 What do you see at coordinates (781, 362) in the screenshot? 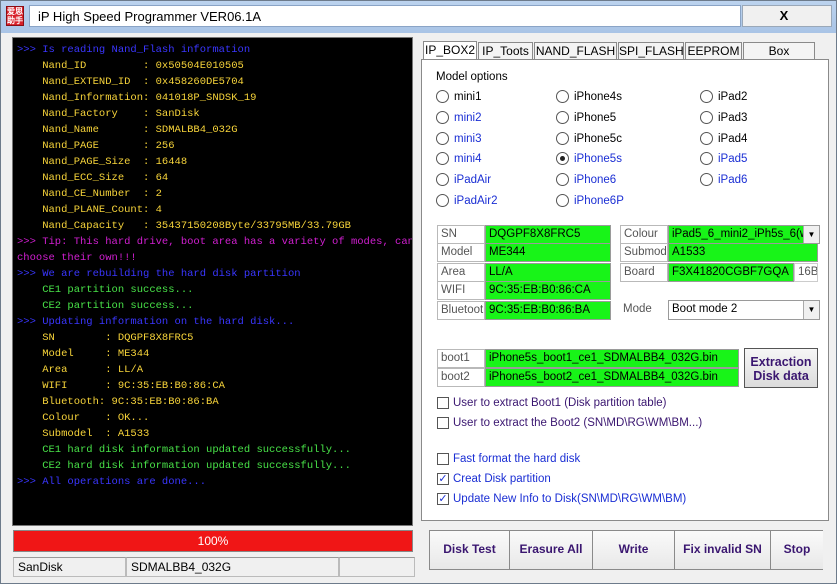
I see `extract-line1: Extraction` at bounding box center [781, 362].